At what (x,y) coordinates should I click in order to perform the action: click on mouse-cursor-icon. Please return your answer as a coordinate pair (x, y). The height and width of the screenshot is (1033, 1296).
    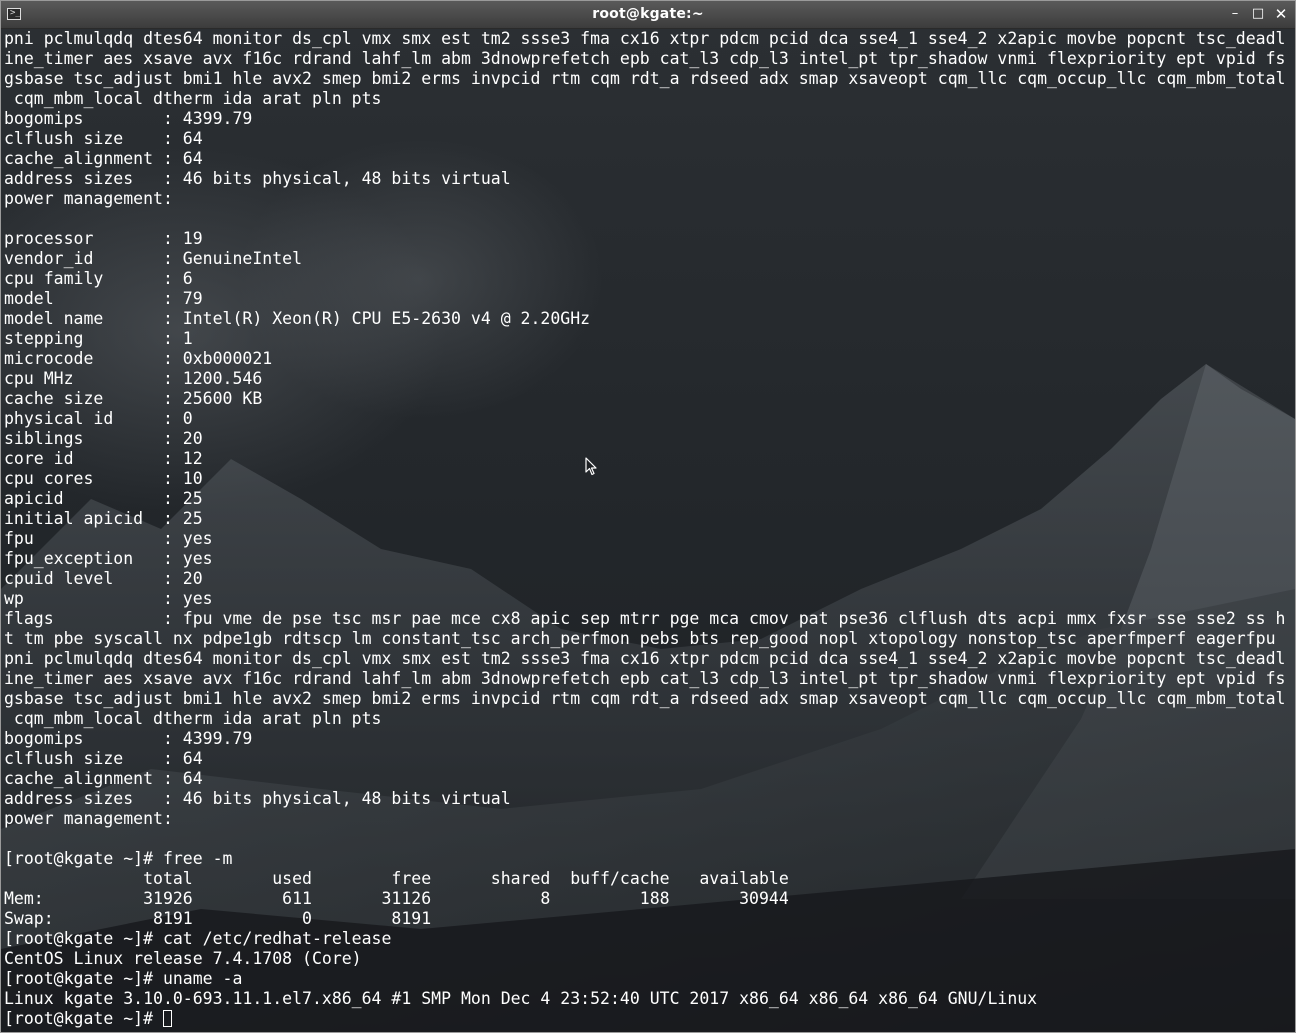
    Looking at the image, I should click on (591, 466).